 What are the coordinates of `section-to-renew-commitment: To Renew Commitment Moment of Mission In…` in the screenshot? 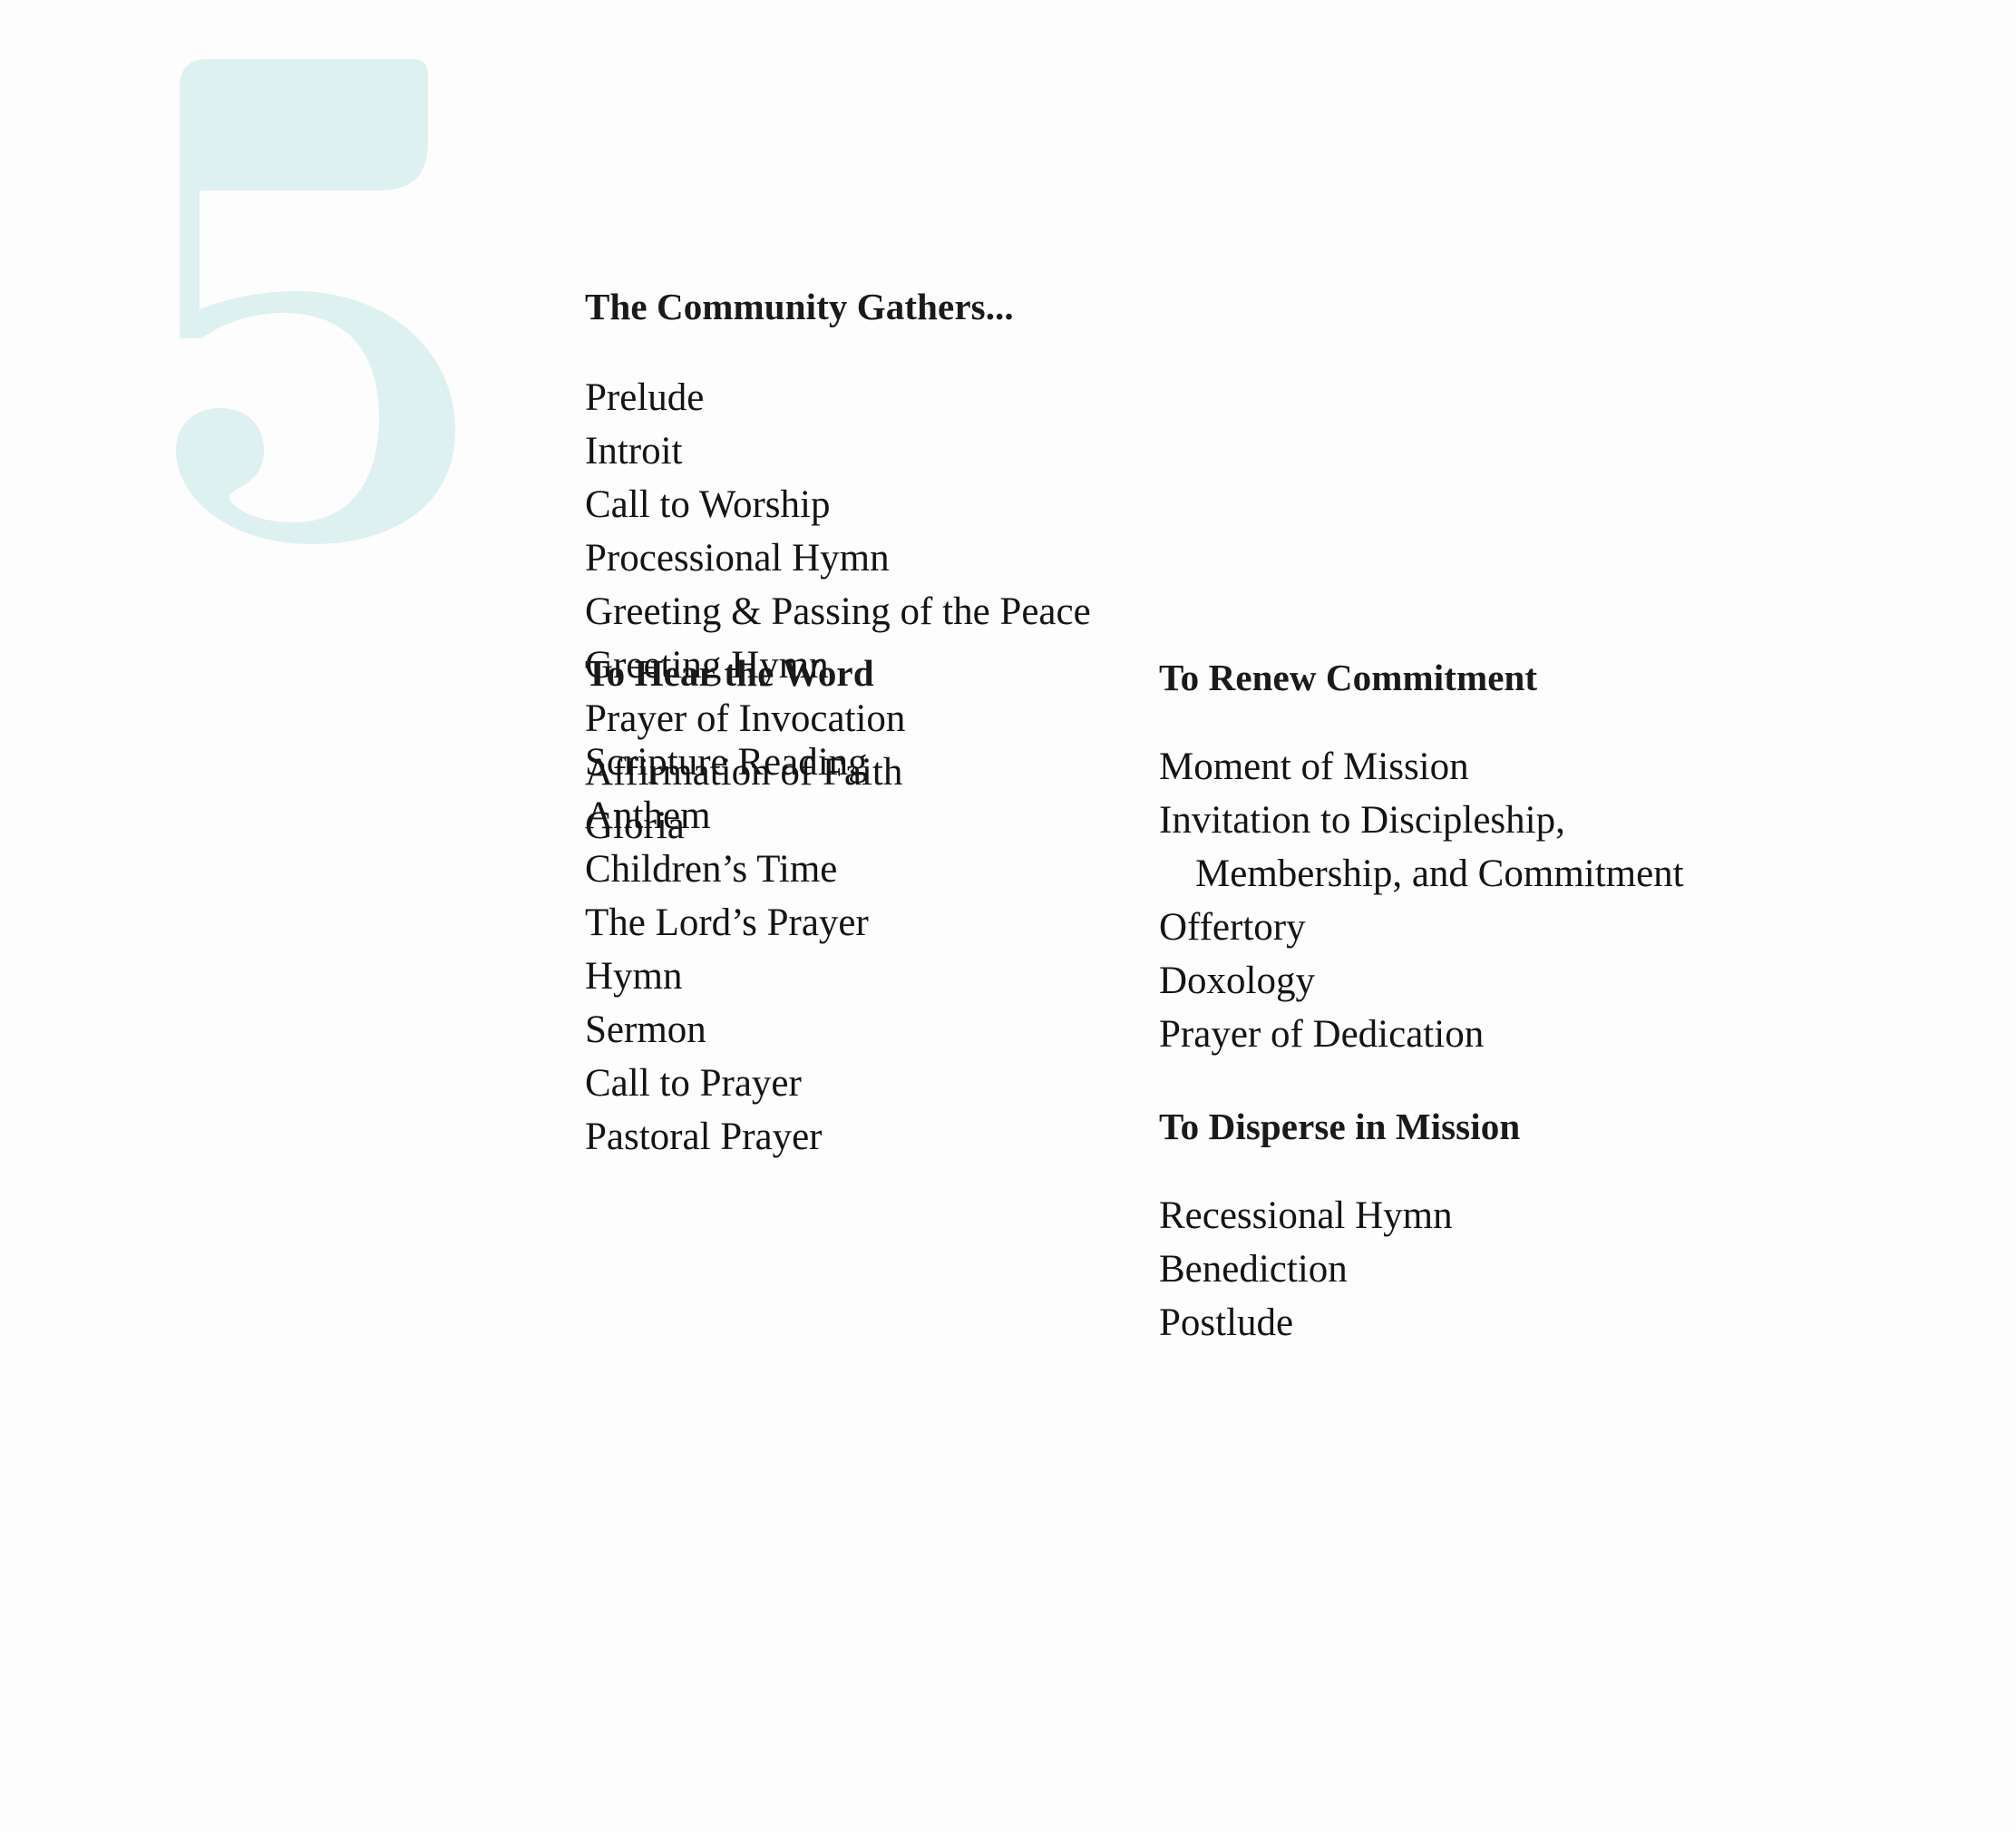 It's located at (1558, 860).